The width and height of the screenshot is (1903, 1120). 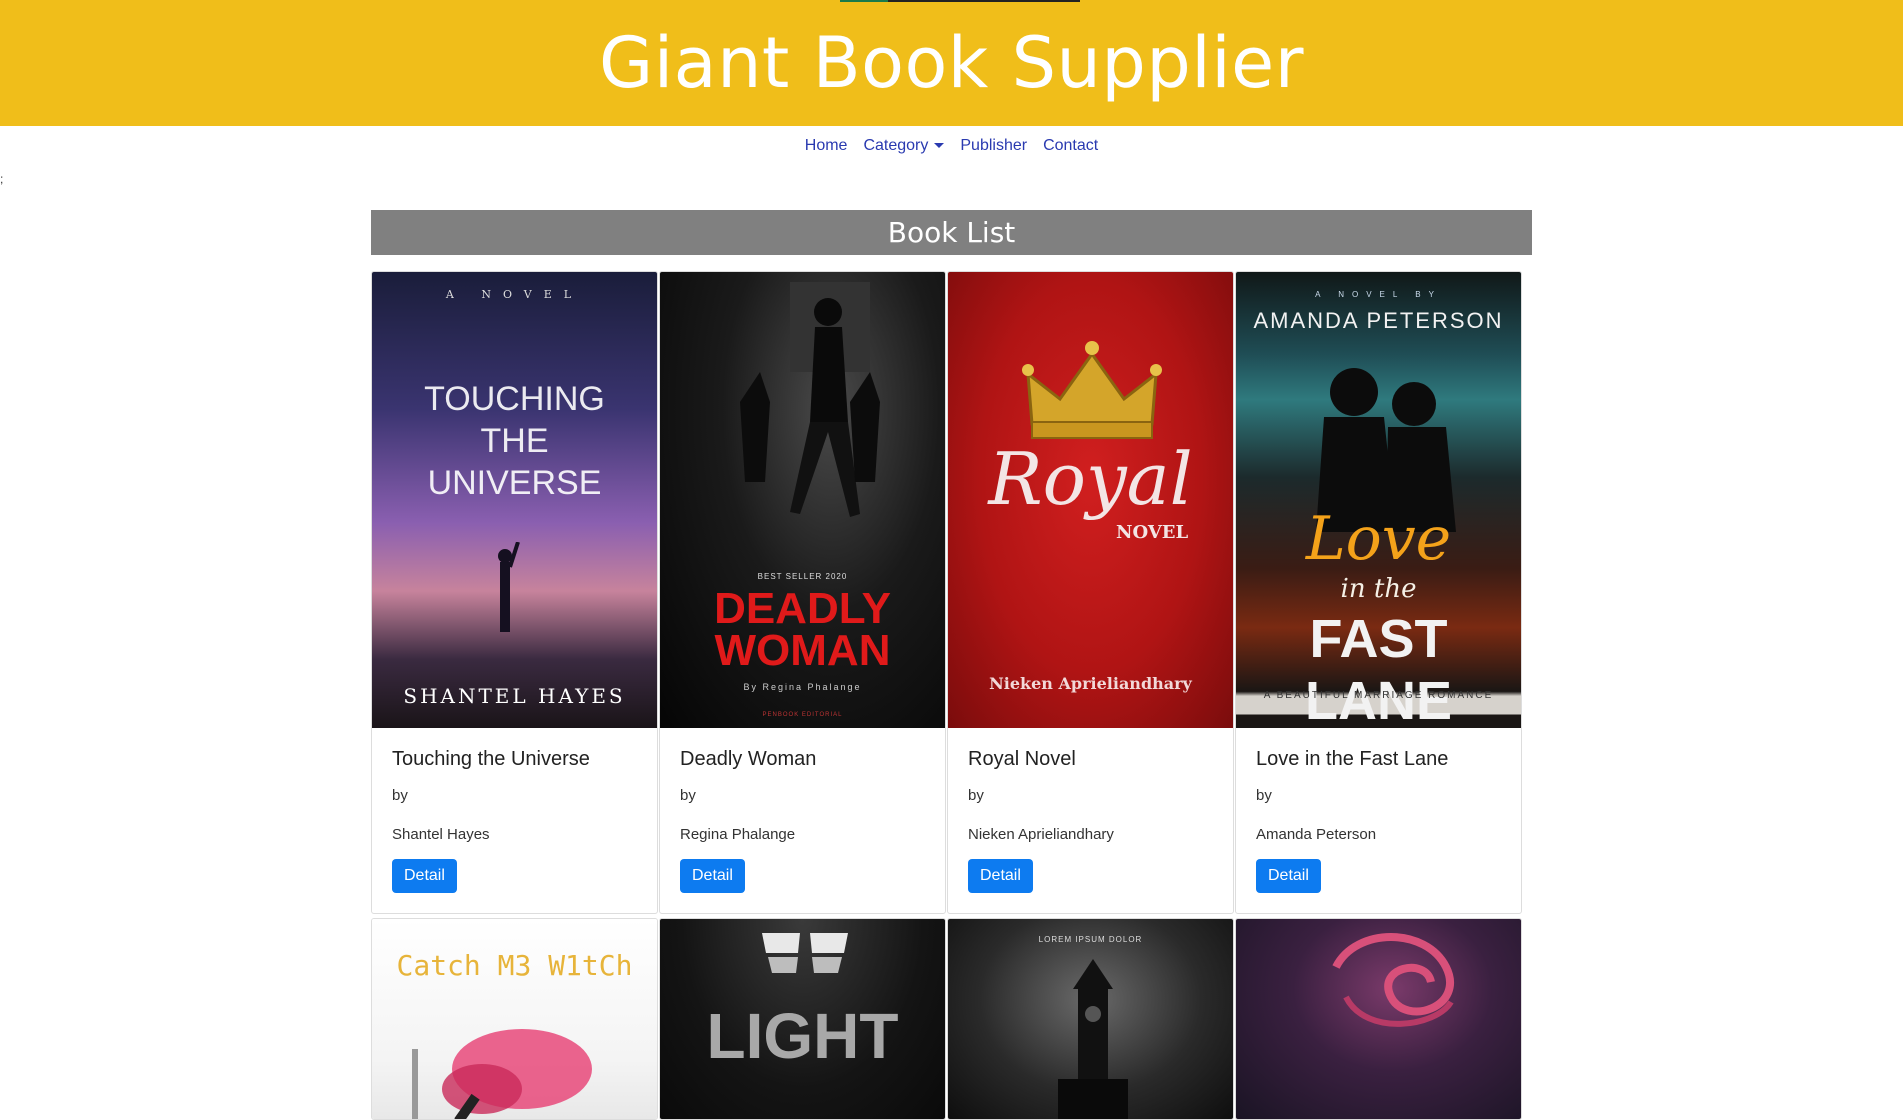 What do you see at coordinates (993, 146) in the screenshot?
I see `nav-publisher: Publisher` at bounding box center [993, 146].